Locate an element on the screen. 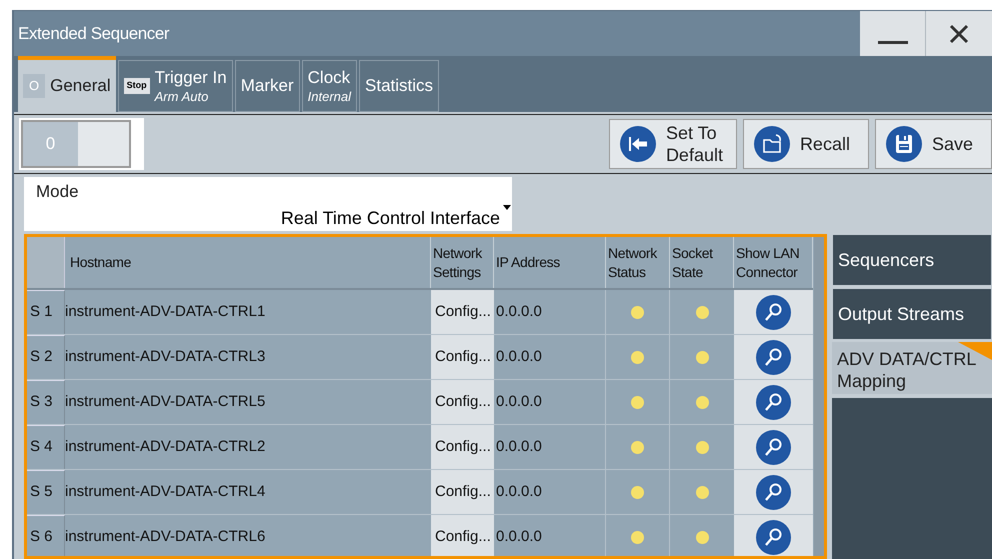  toggle-value: 0 is located at coordinates (50, 144).